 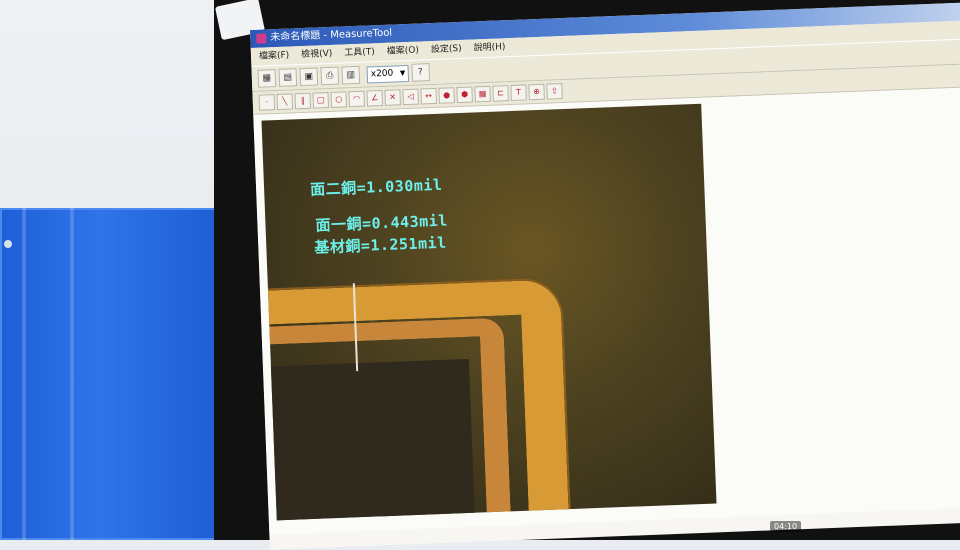 I want to click on arc-tool-icon: ◠, so click(x=357, y=99).